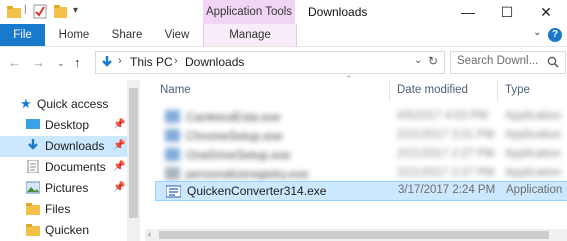  What do you see at coordinates (133, 153) in the screenshot?
I see `nav-pane-scrollbar-thumb` at bounding box center [133, 153].